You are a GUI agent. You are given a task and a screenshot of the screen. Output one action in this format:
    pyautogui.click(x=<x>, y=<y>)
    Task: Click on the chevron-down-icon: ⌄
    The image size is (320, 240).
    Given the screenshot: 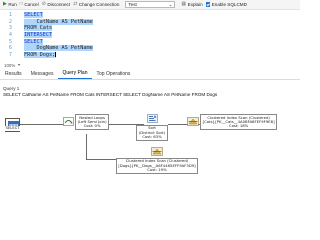 What is the action you would take?
    pyautogui.click(x=170, y=4)
    